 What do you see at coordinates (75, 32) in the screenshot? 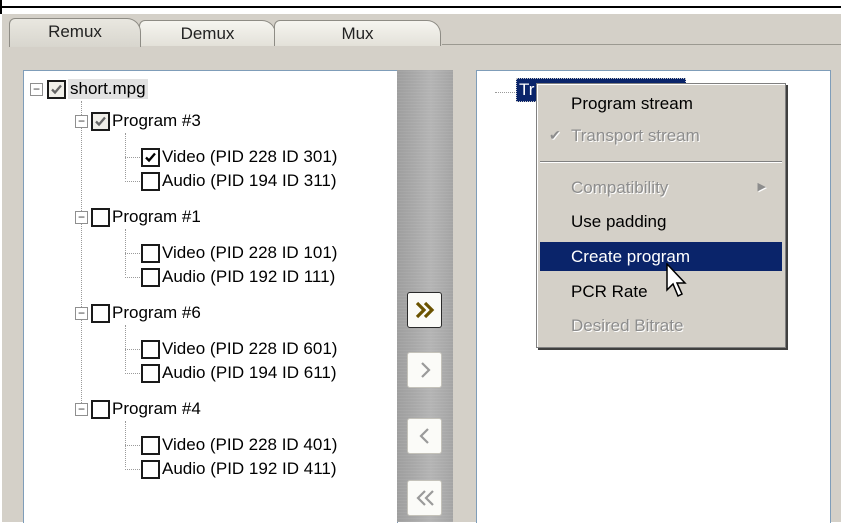
I see `tab-remux: Remux` at bounding box center [75, 32].